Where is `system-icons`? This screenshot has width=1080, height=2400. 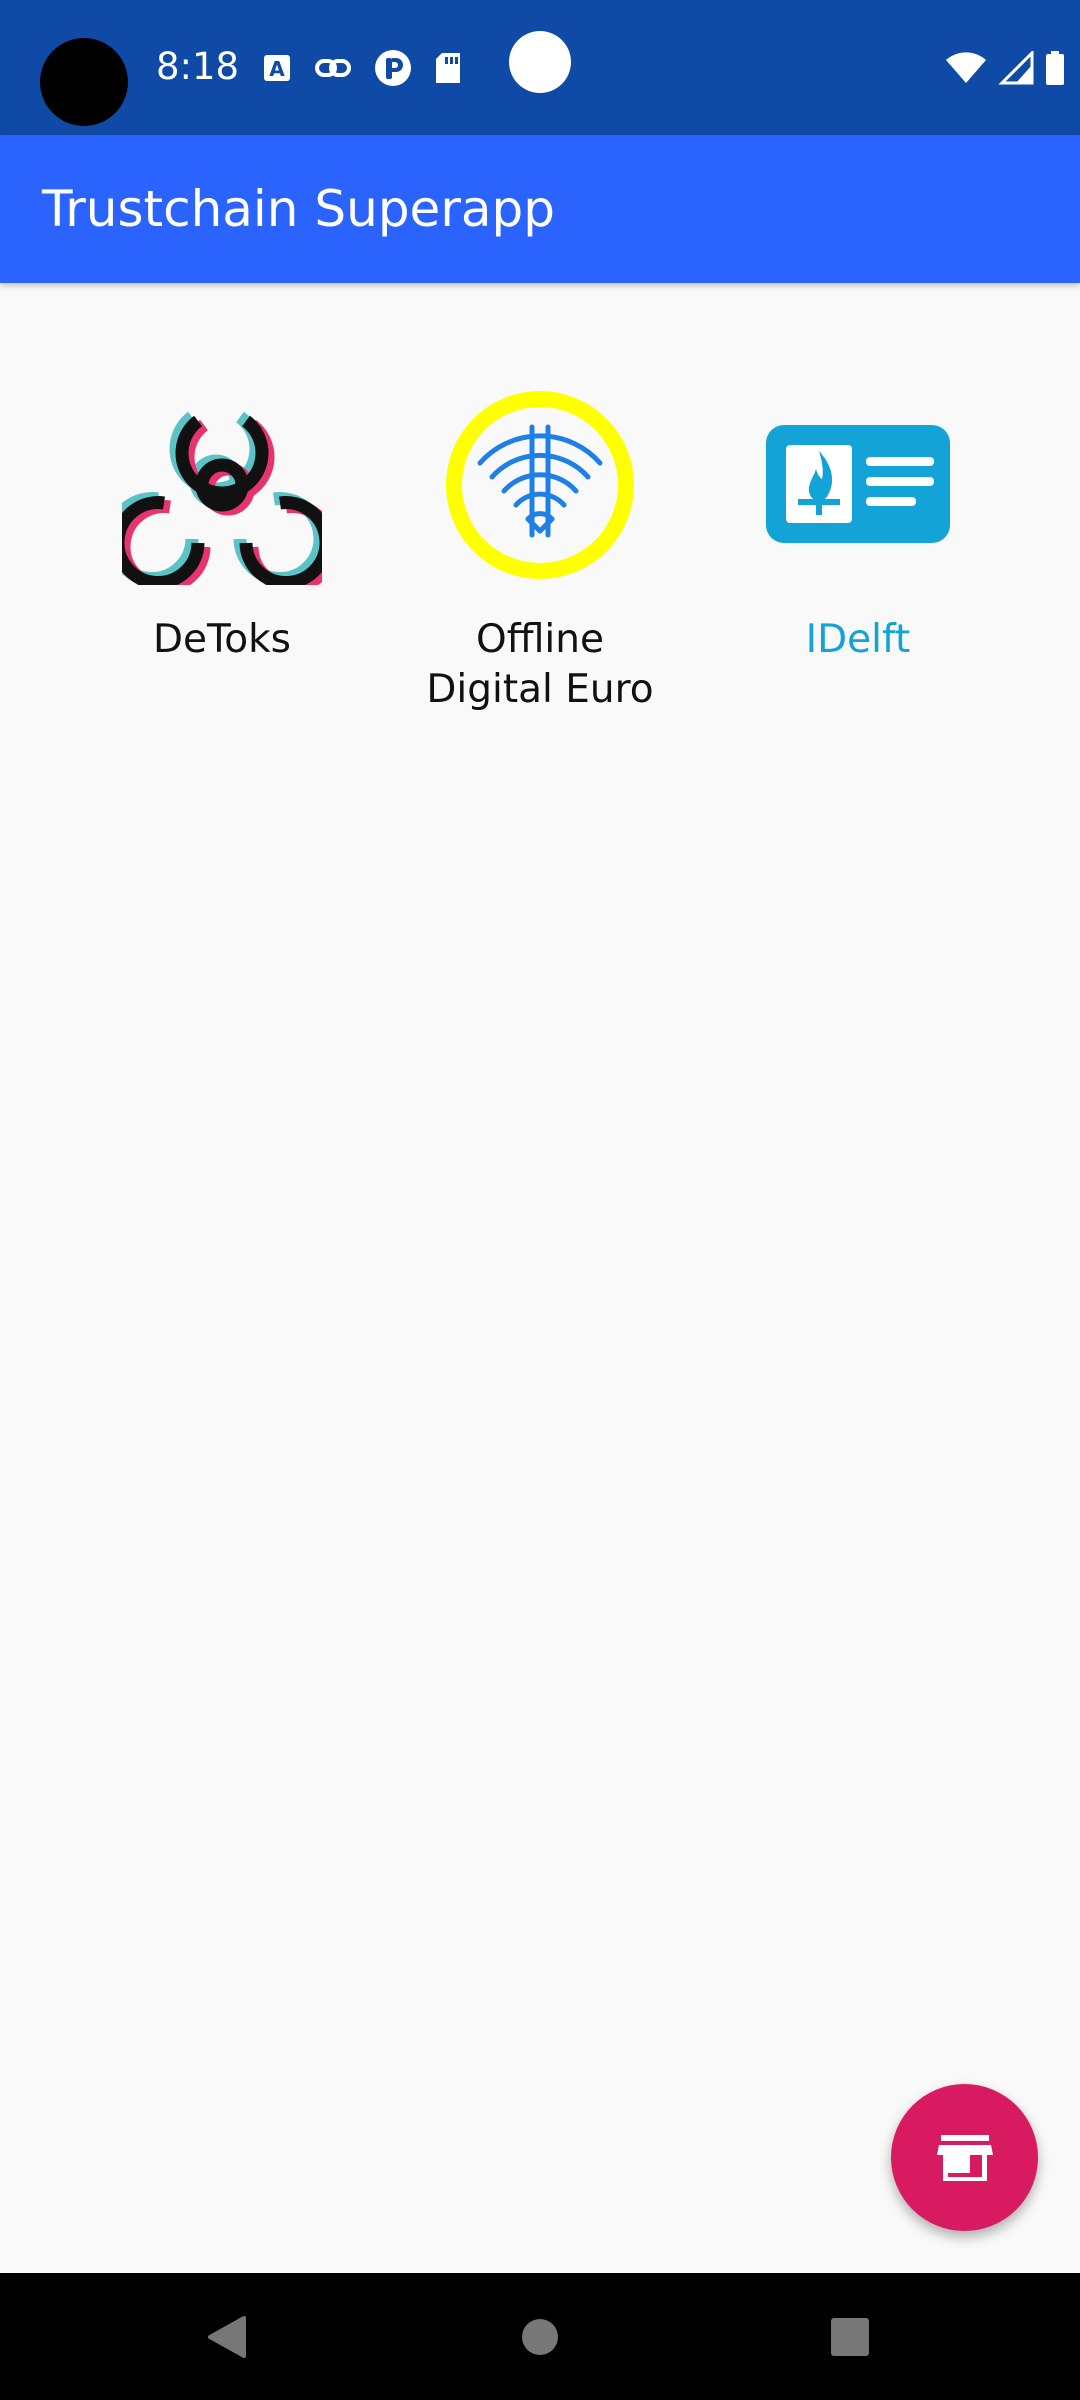 system-icons is located at coordinates (1005, 68).